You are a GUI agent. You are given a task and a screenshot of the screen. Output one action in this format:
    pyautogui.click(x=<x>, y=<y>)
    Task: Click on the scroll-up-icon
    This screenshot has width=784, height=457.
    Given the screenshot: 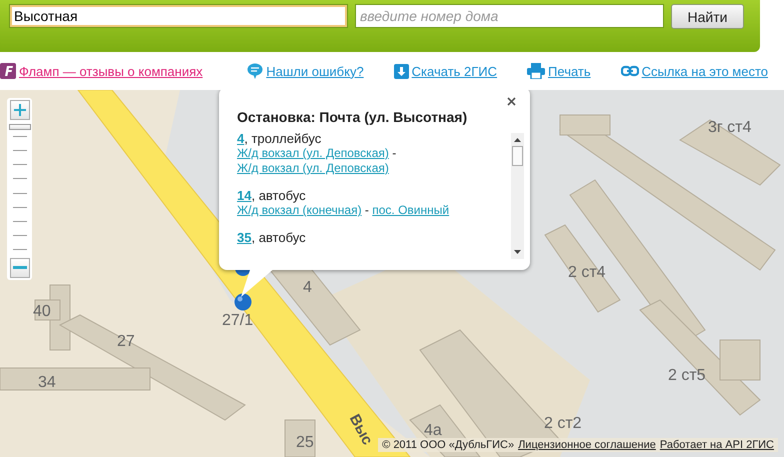 What is the action you would take?
    pyautogui.click(x=517, y=140)
    